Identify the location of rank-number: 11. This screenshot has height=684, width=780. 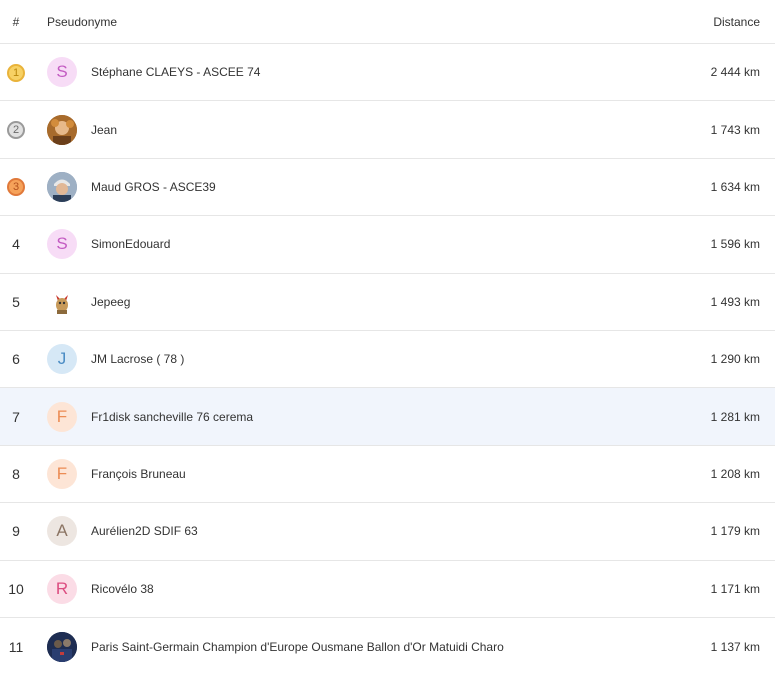
(16, 646).